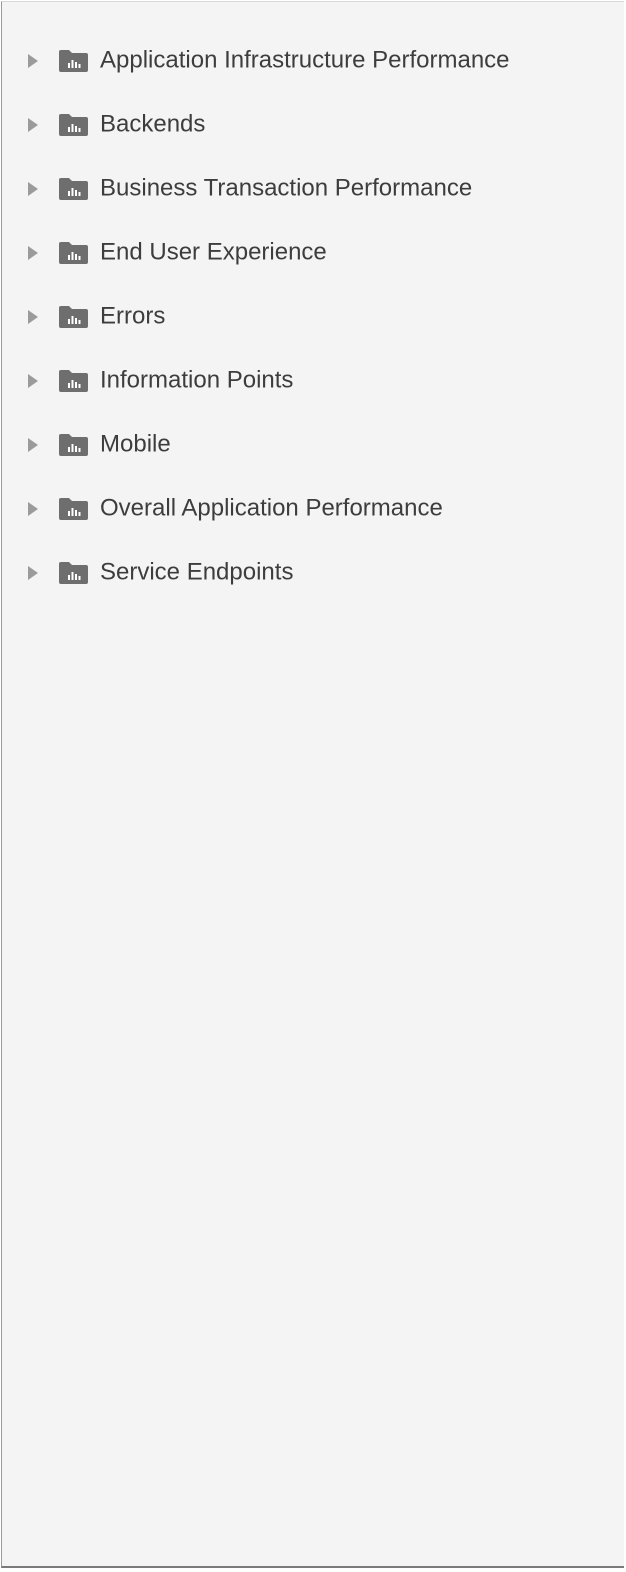  Describe the element at coordinates (286, 188) in the screenshot. I see `tree-item-label: Business Transaction Performance` at that location.